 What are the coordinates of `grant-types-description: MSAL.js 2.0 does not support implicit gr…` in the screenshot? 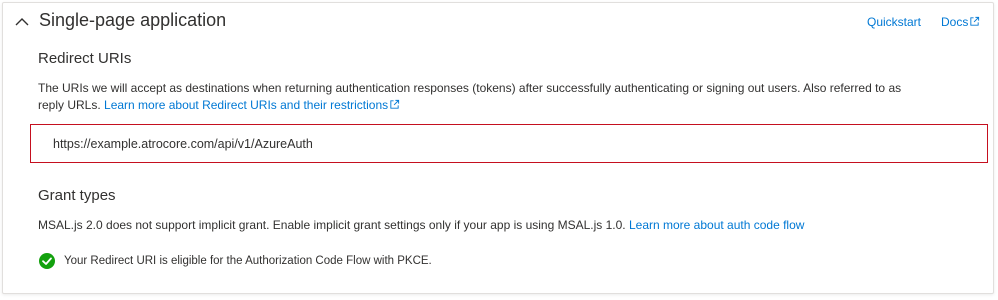 It's located at (508, 225).